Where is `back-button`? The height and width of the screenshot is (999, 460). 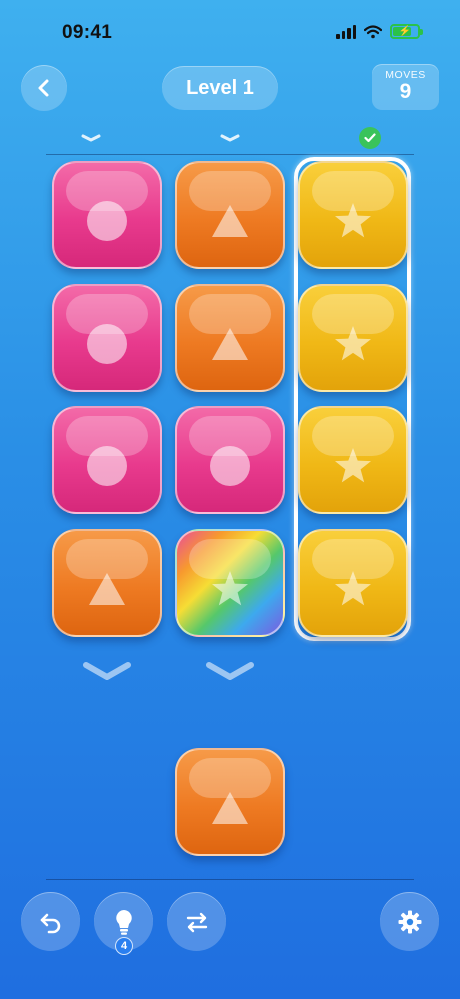
back-button is located at coordinates (44, 88).